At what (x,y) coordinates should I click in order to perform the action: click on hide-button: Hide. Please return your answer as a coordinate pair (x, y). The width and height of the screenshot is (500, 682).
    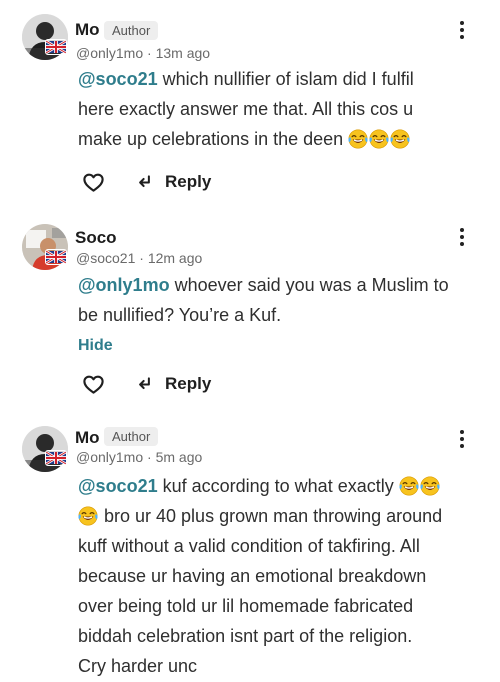
    Looking at the image, I should click on (95, 346).